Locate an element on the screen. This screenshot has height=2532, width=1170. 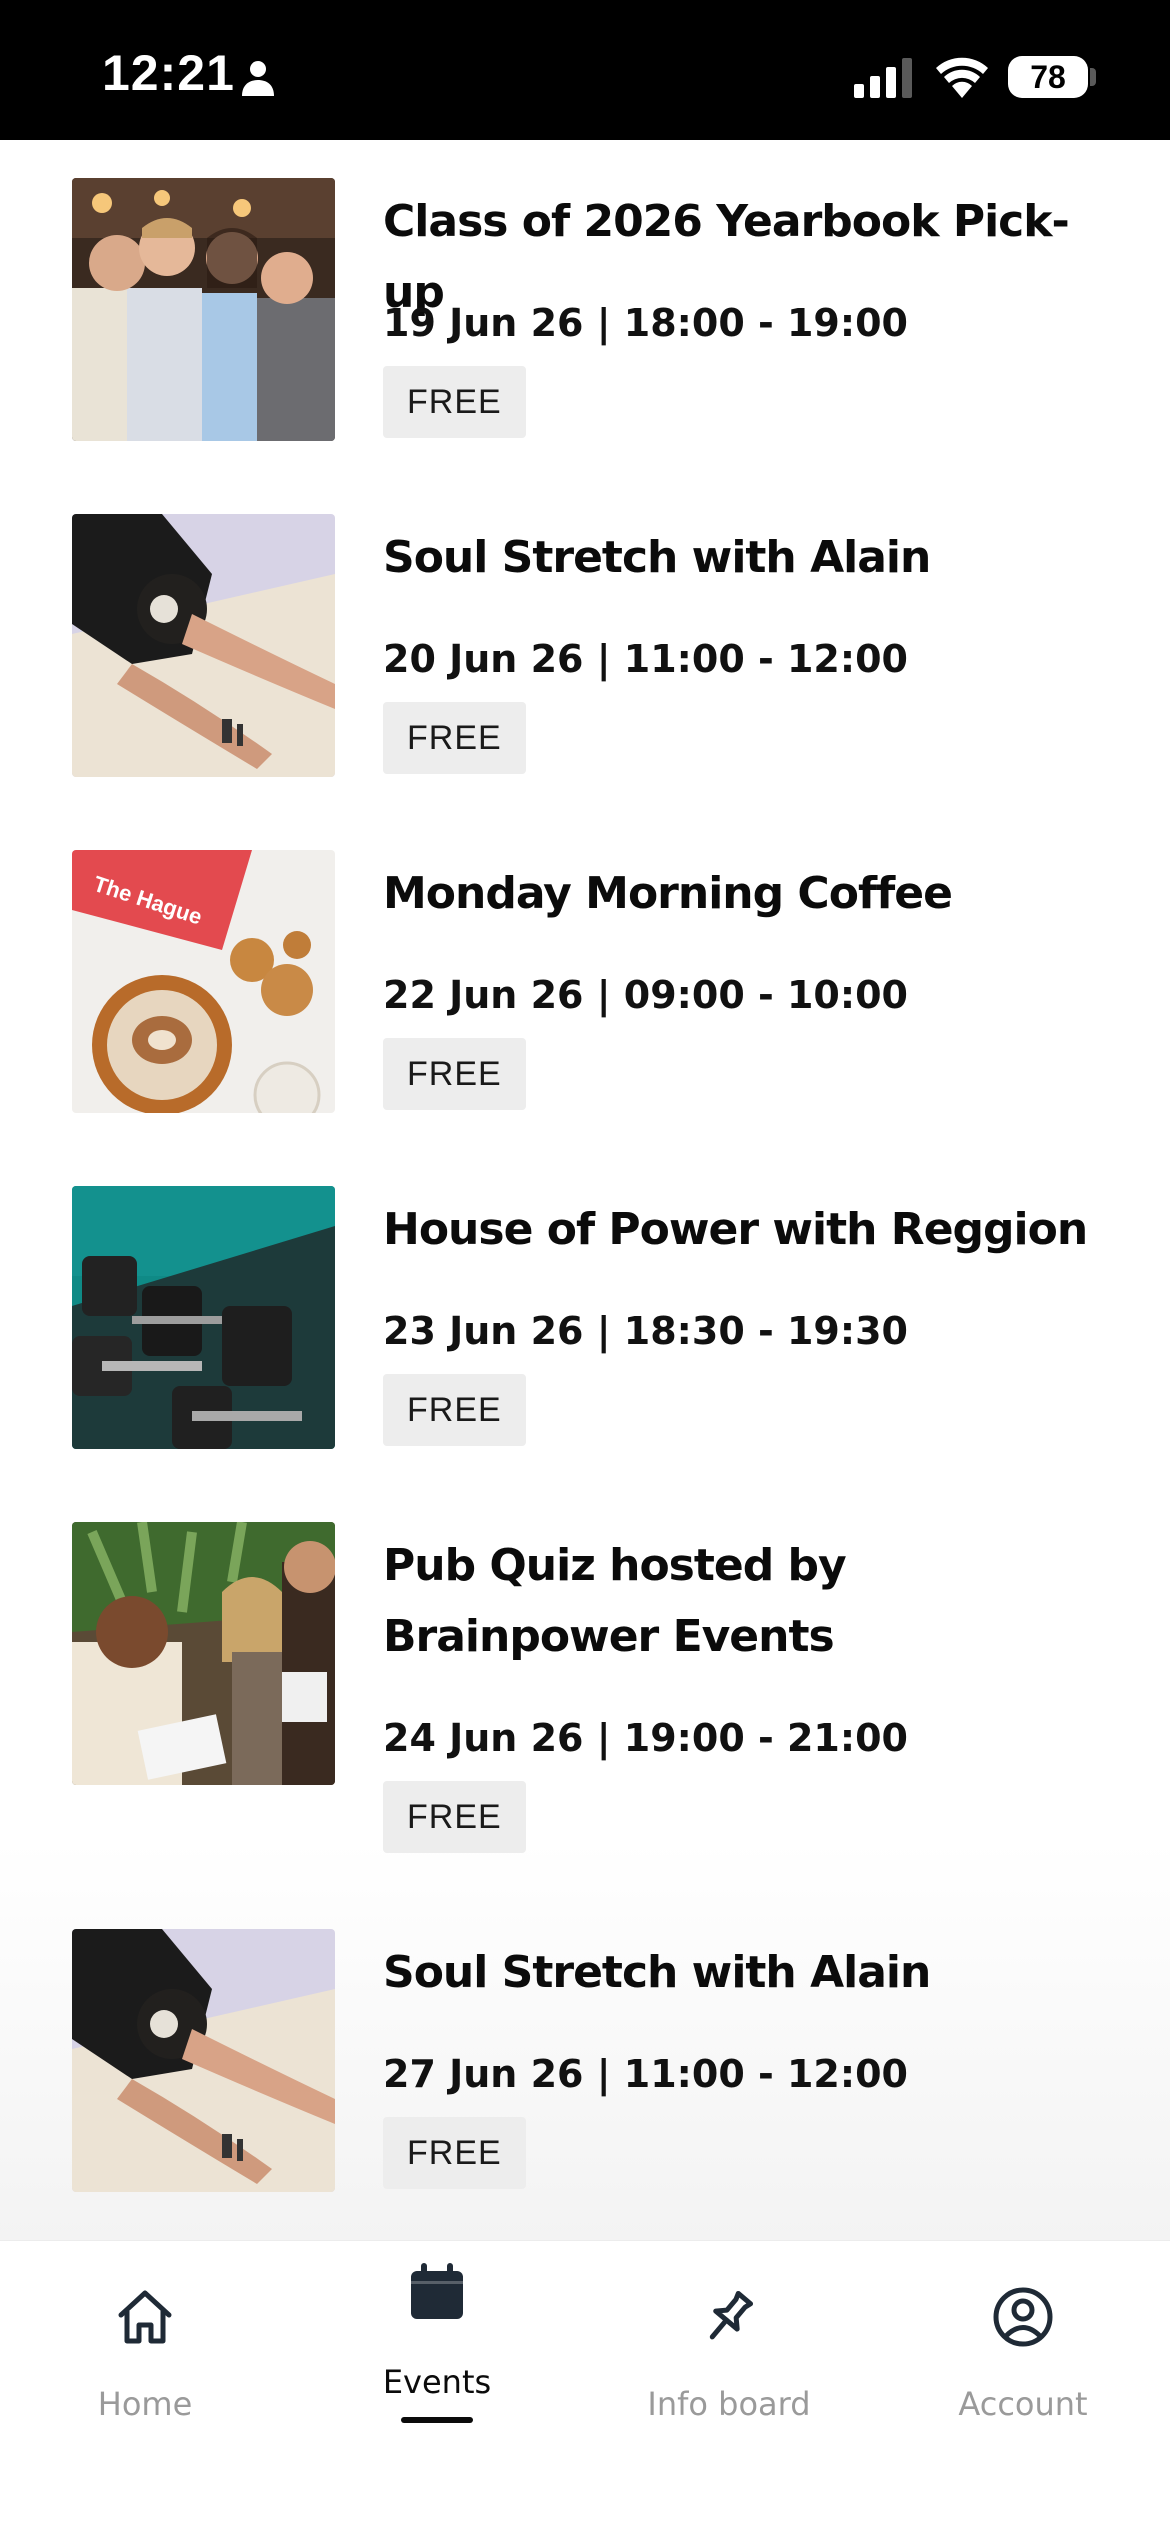
event-title: House of Power with Reggion is located at coordinates (735, 1229).